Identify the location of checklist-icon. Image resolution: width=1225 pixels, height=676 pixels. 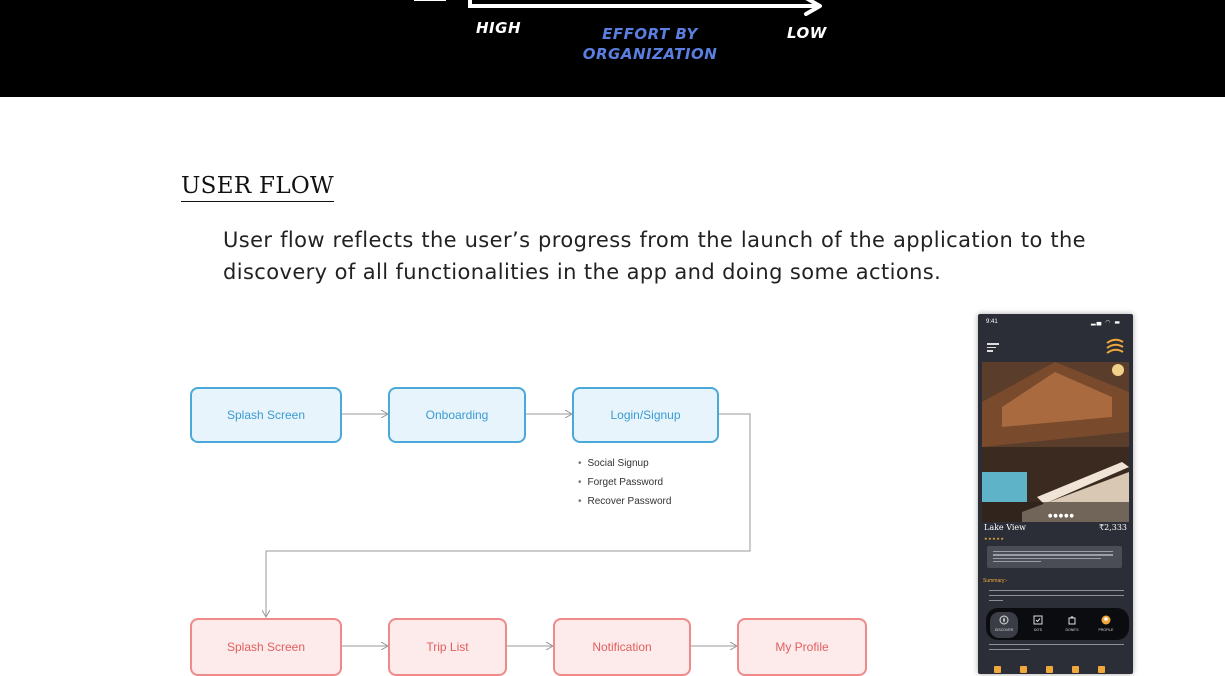
(1038, 620).